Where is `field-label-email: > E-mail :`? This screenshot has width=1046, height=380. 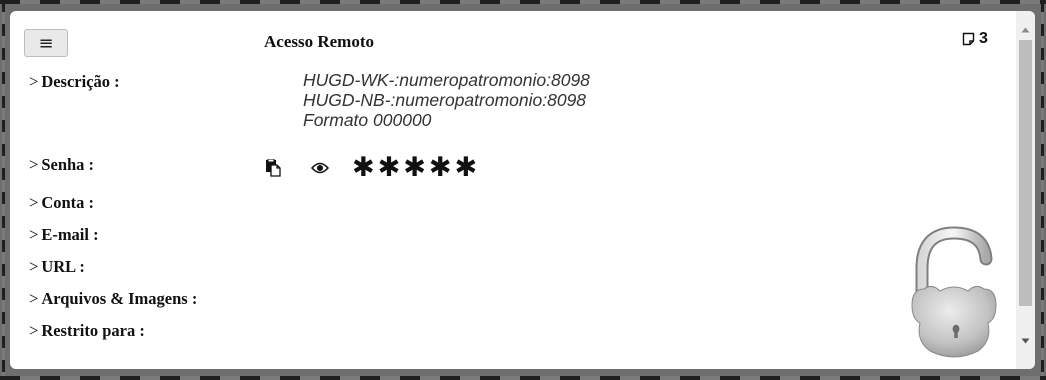
field-label-email: > E-mail : is located at coordinates (64, 234).